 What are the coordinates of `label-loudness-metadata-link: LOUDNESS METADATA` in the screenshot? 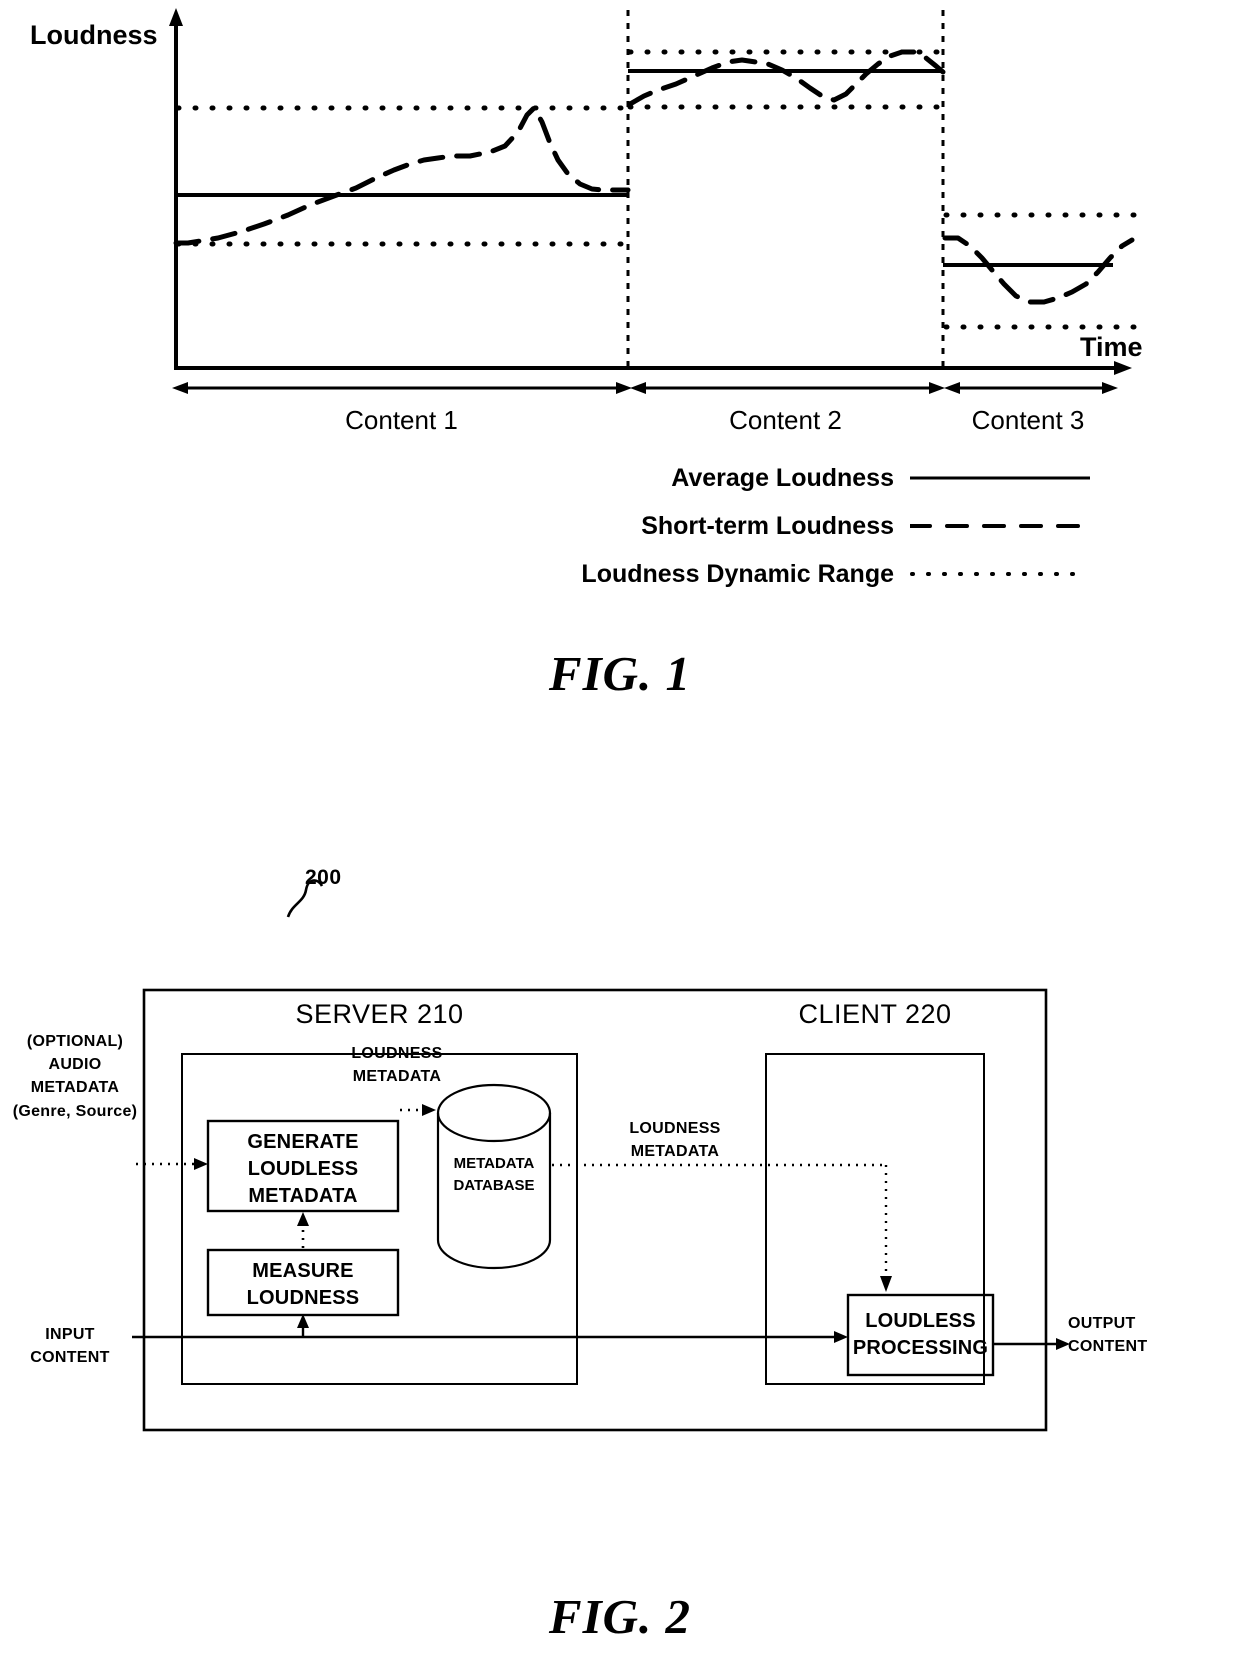 It's located at (675, 1140).